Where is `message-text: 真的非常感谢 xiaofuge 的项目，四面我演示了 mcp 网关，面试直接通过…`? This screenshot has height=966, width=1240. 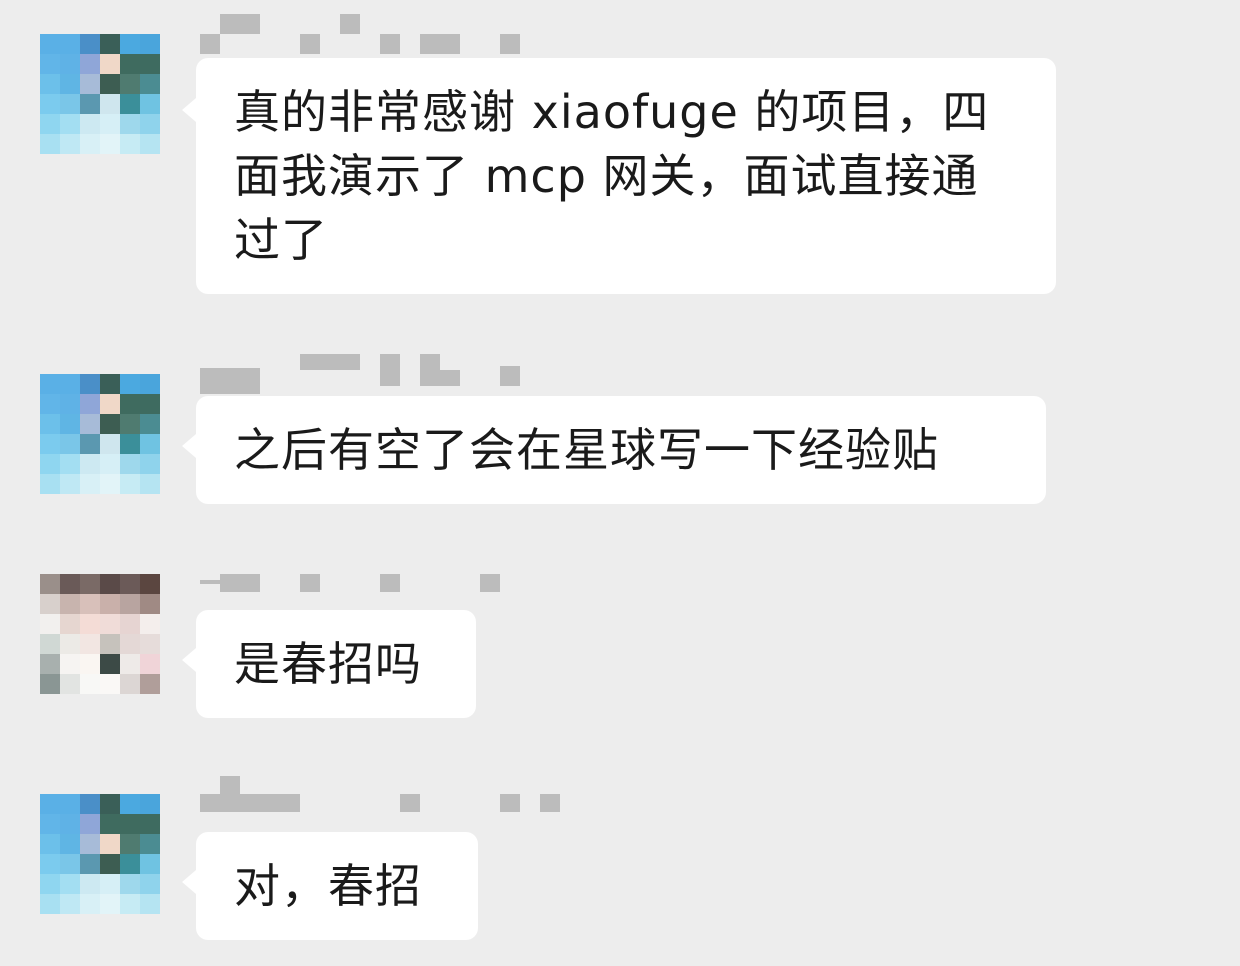
message-text: 真的非常感谢 xiaofuge 的项目，四面我演示了 mcp 网关，面试直接通过… is located at coordinates (612, 176).